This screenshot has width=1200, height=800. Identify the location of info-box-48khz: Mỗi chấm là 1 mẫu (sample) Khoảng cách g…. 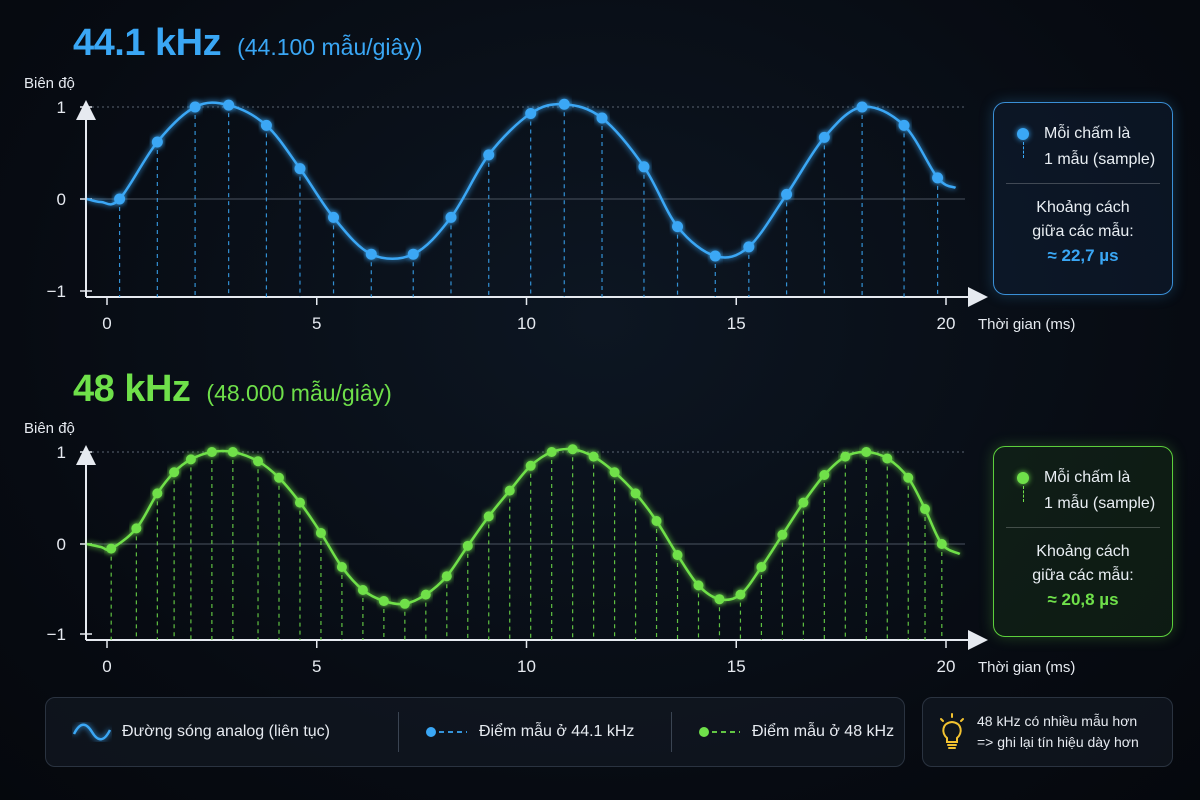
(1083, 541).